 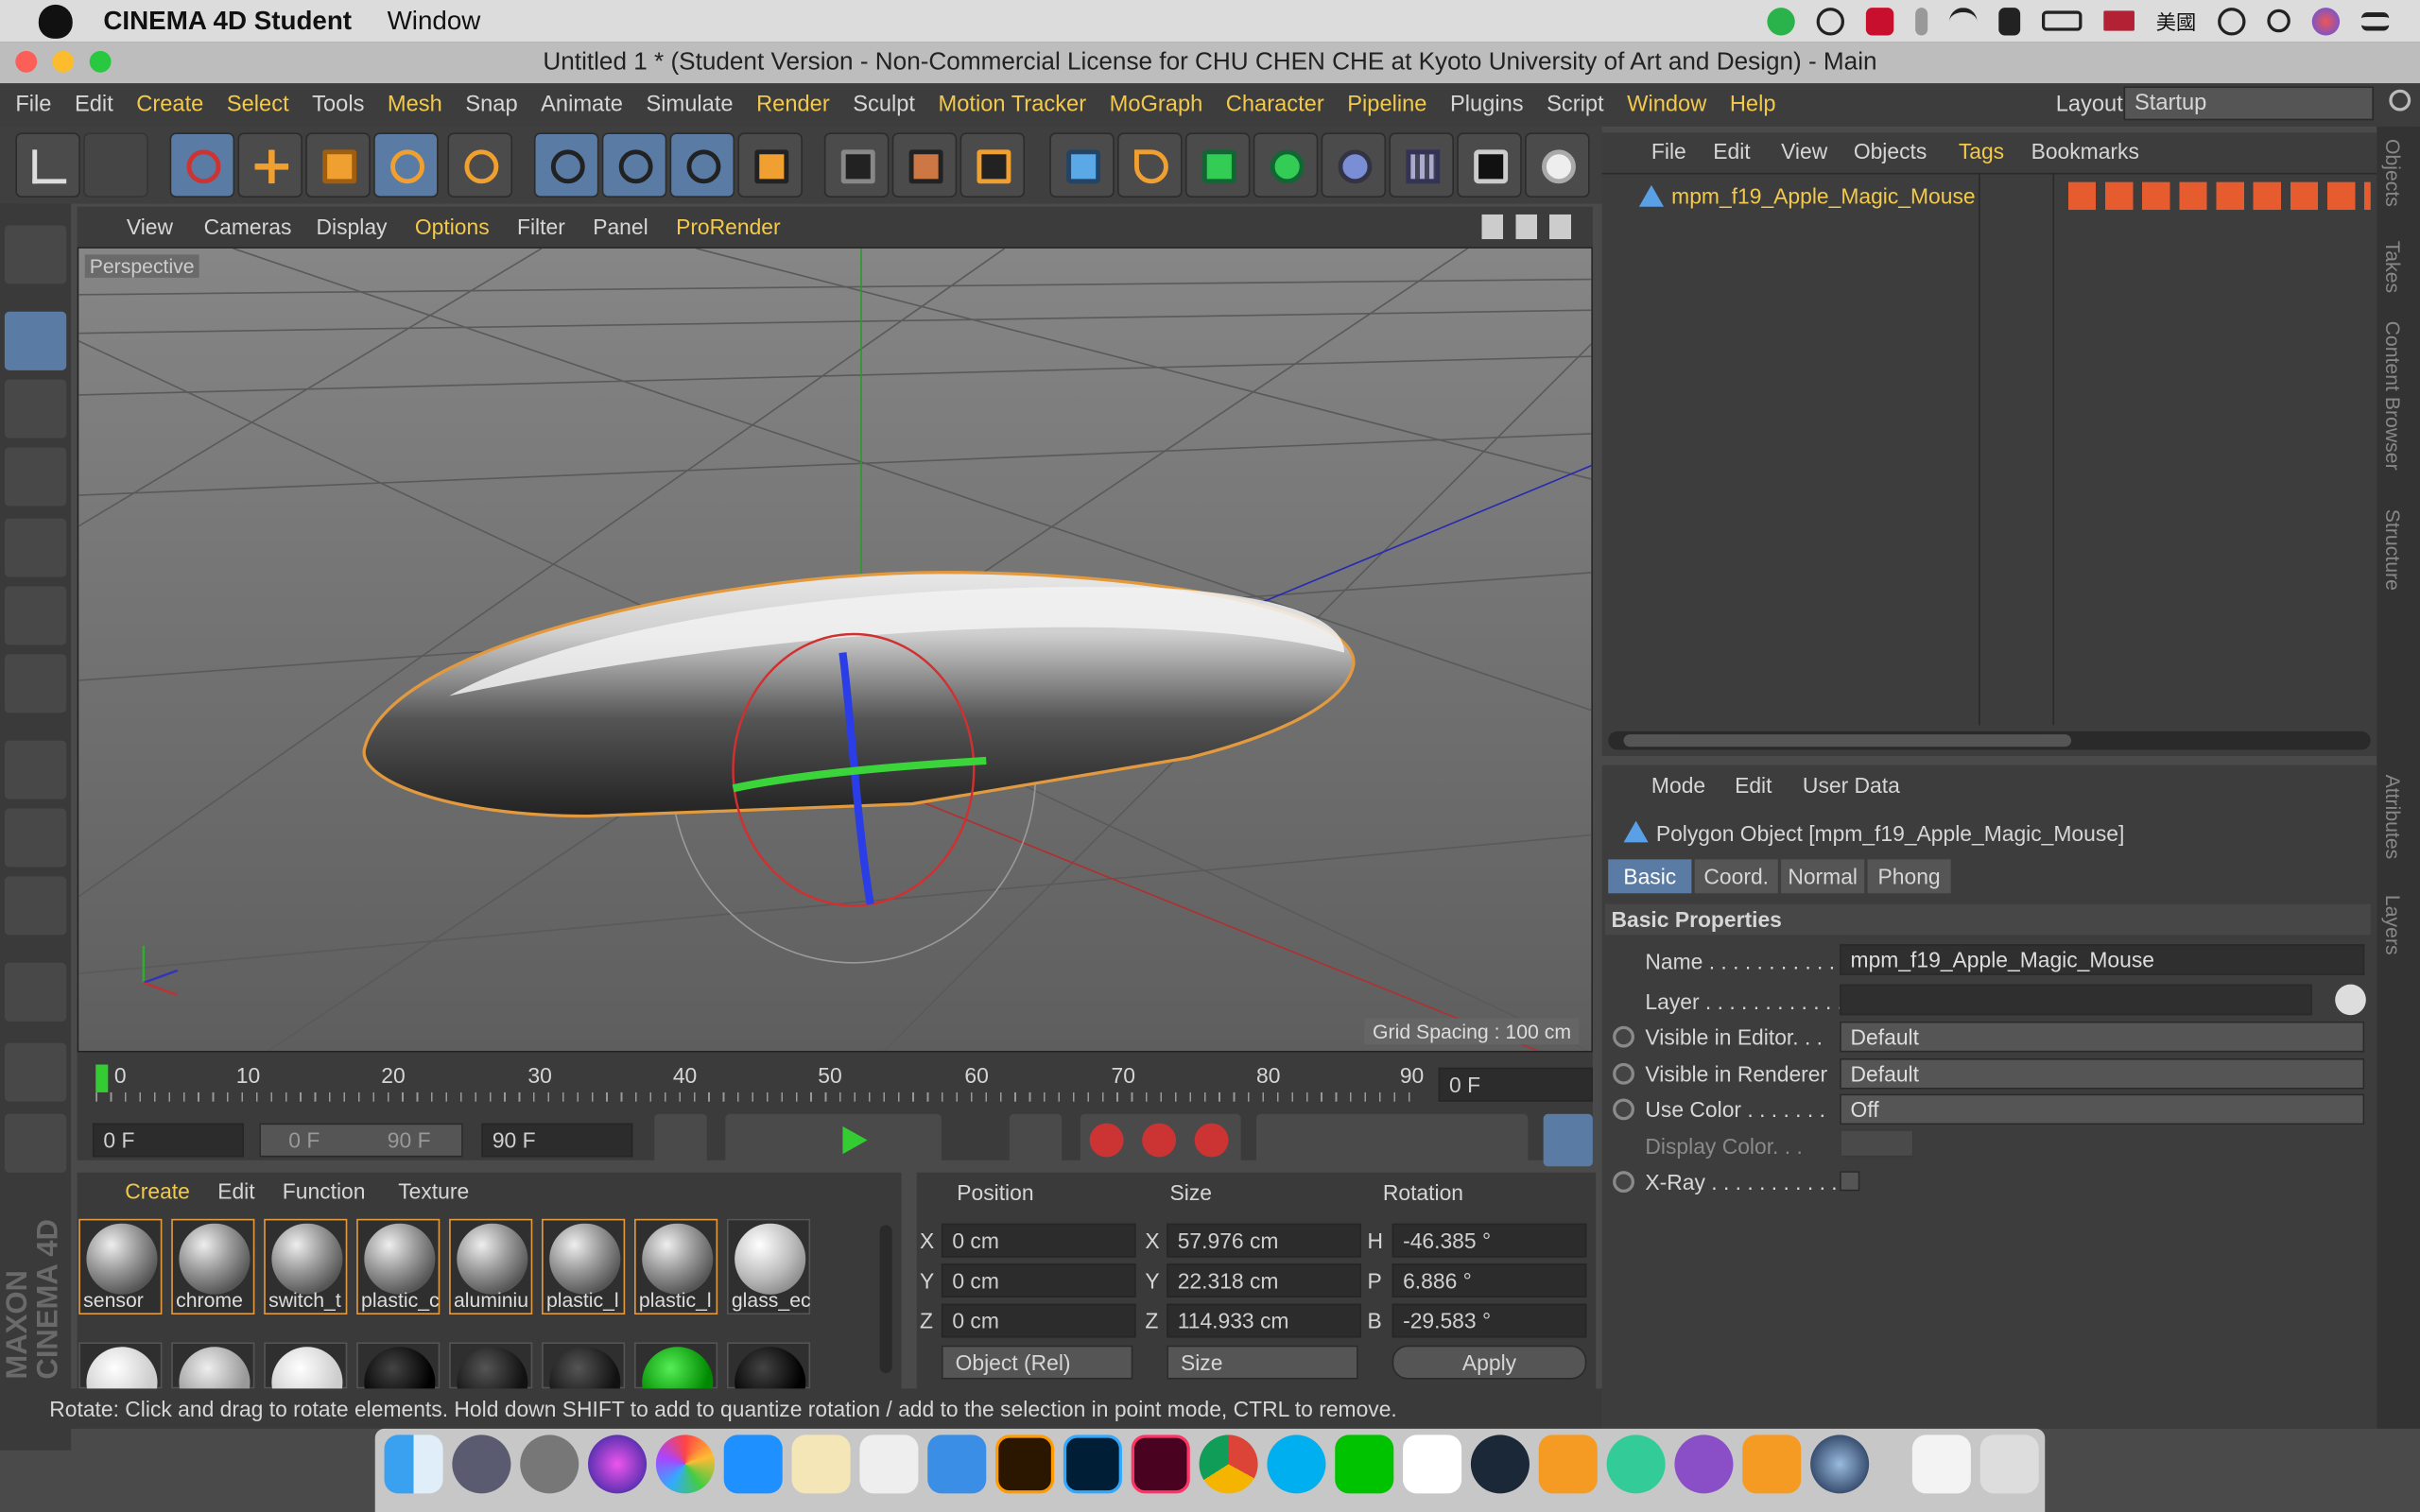 What do you see at coordinates (491, 105) in the screenshot?
I see `menu-snap: Snap` at bounding box center [491, 105].